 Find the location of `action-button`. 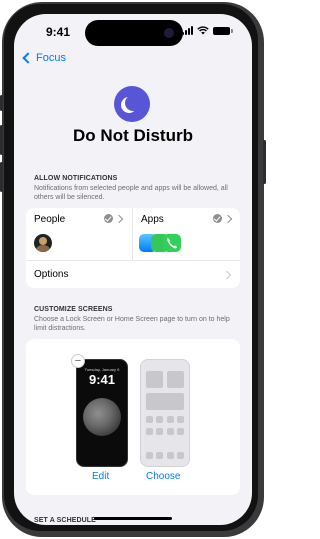

action-button is located at coordinates (1, 103).